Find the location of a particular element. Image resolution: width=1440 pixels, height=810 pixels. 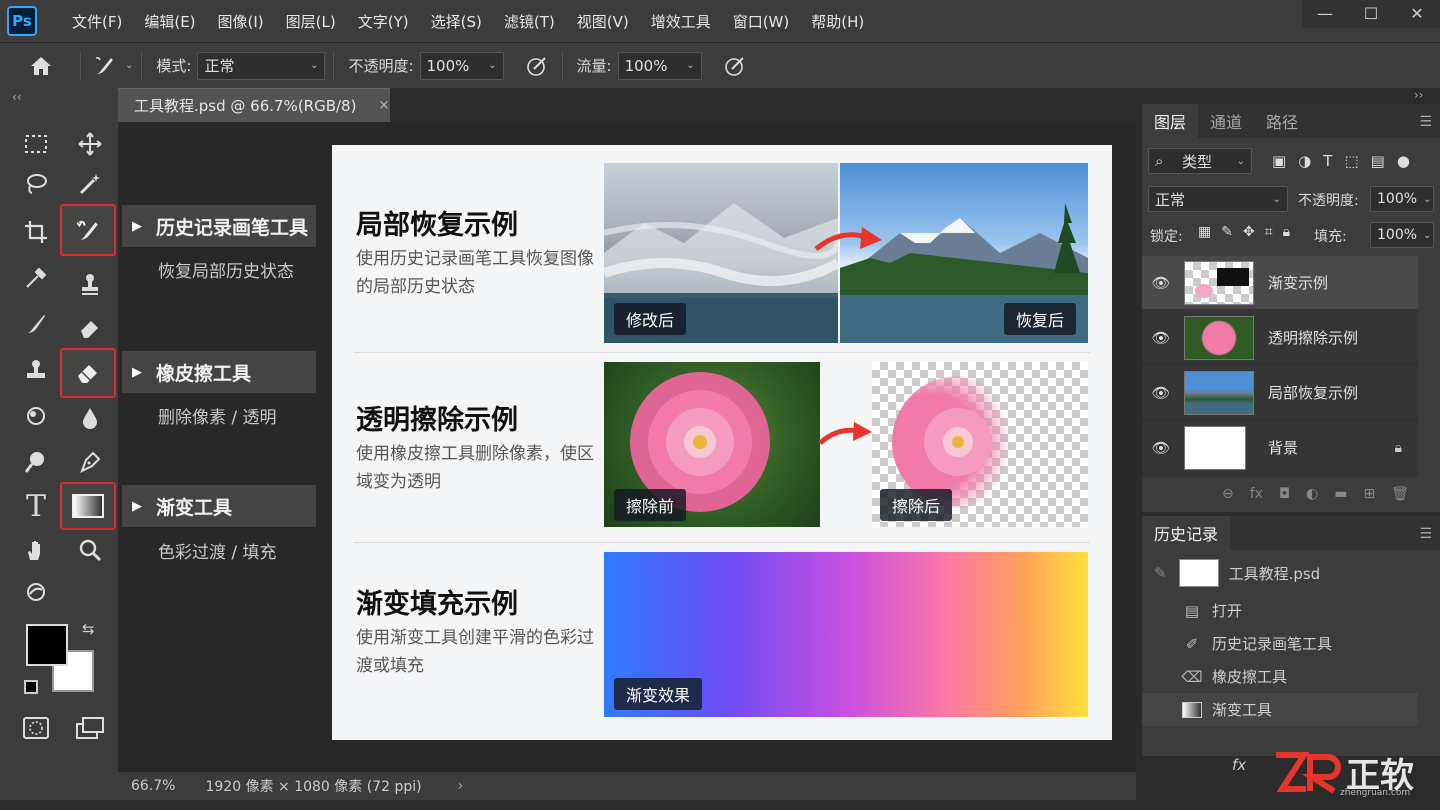

menu-help: 帮助(H) is located at coordinates (837, 21).